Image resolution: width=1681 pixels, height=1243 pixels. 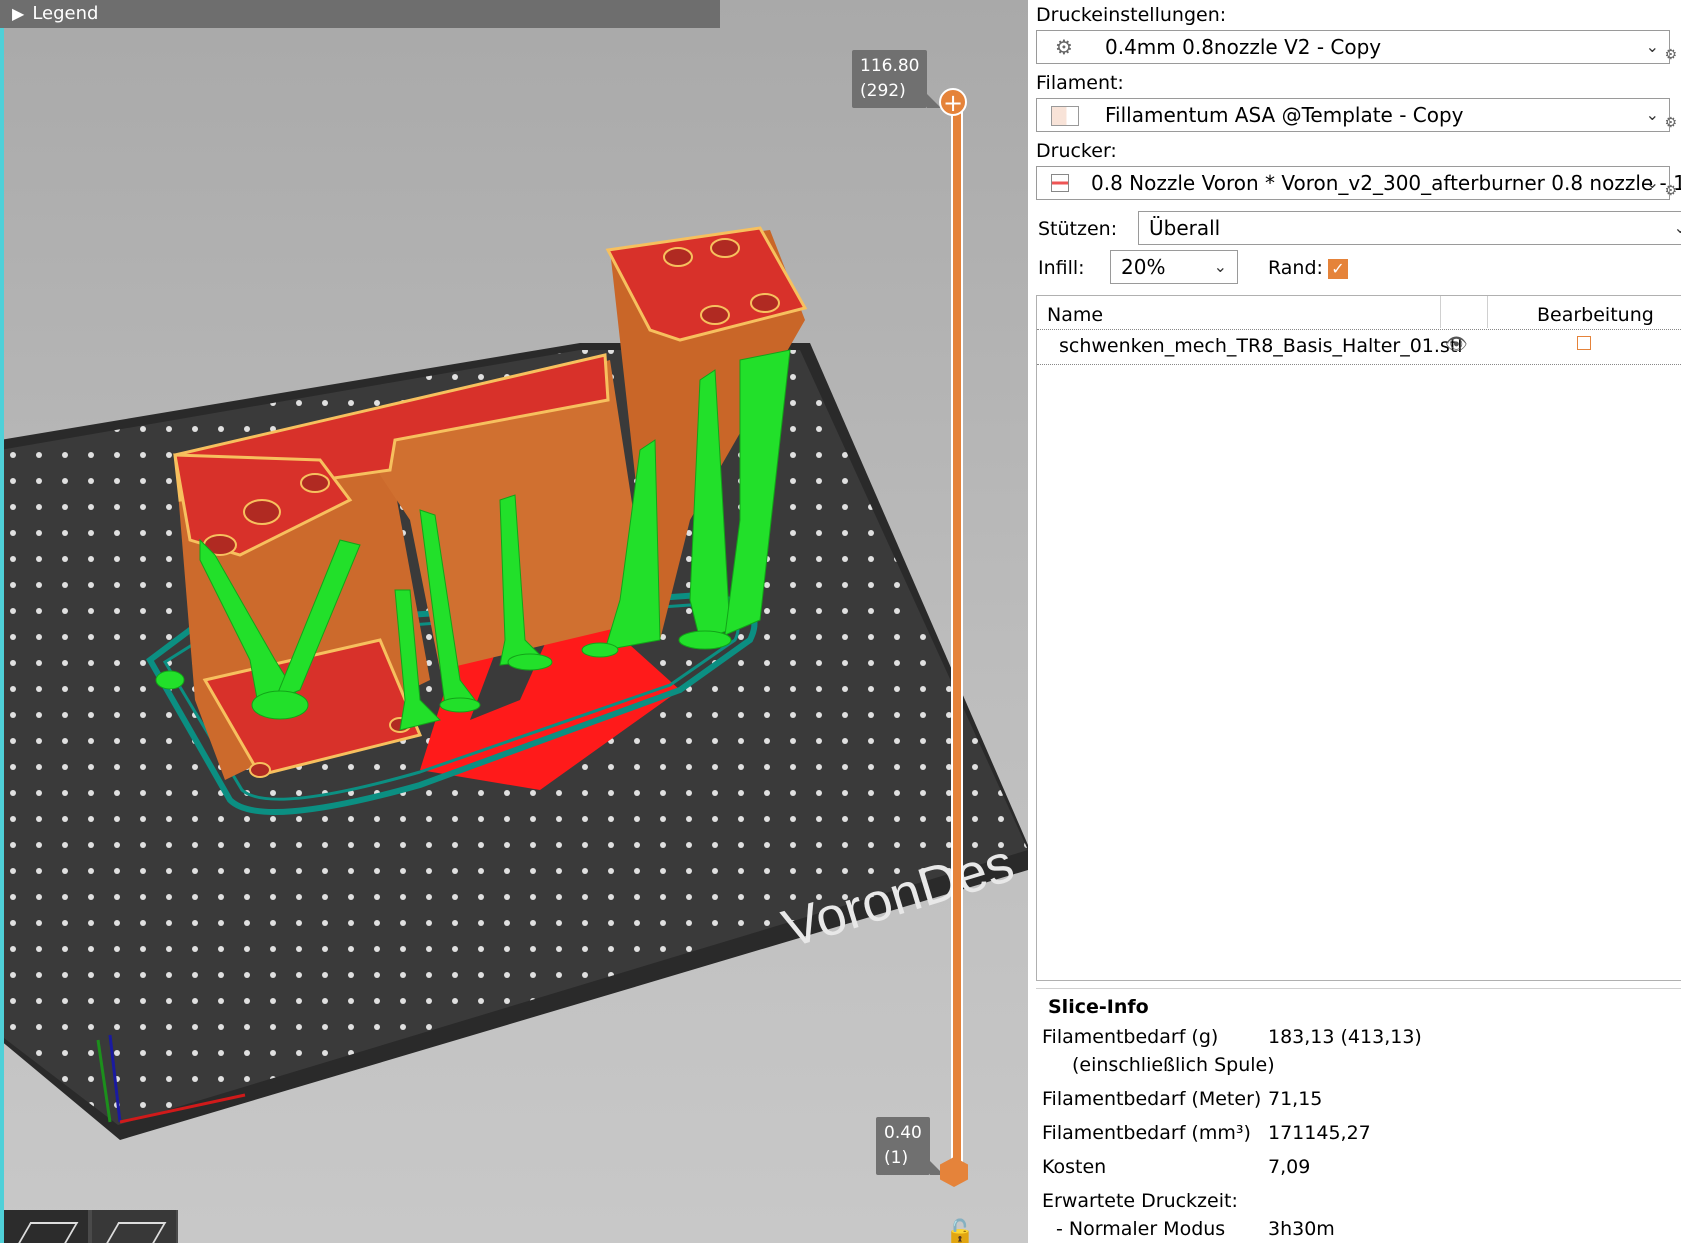 I want to click on layer-slider-track, so click(x=957, y=637).